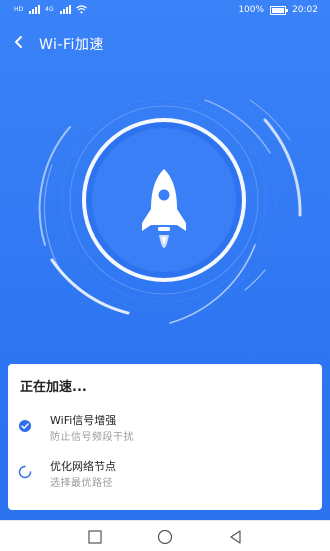 The image size is (330, 551). What do you see at coordinates (19, 9) in the screenshot?
I see `network-tag-hd: HD` at bounding box center [19, 9].